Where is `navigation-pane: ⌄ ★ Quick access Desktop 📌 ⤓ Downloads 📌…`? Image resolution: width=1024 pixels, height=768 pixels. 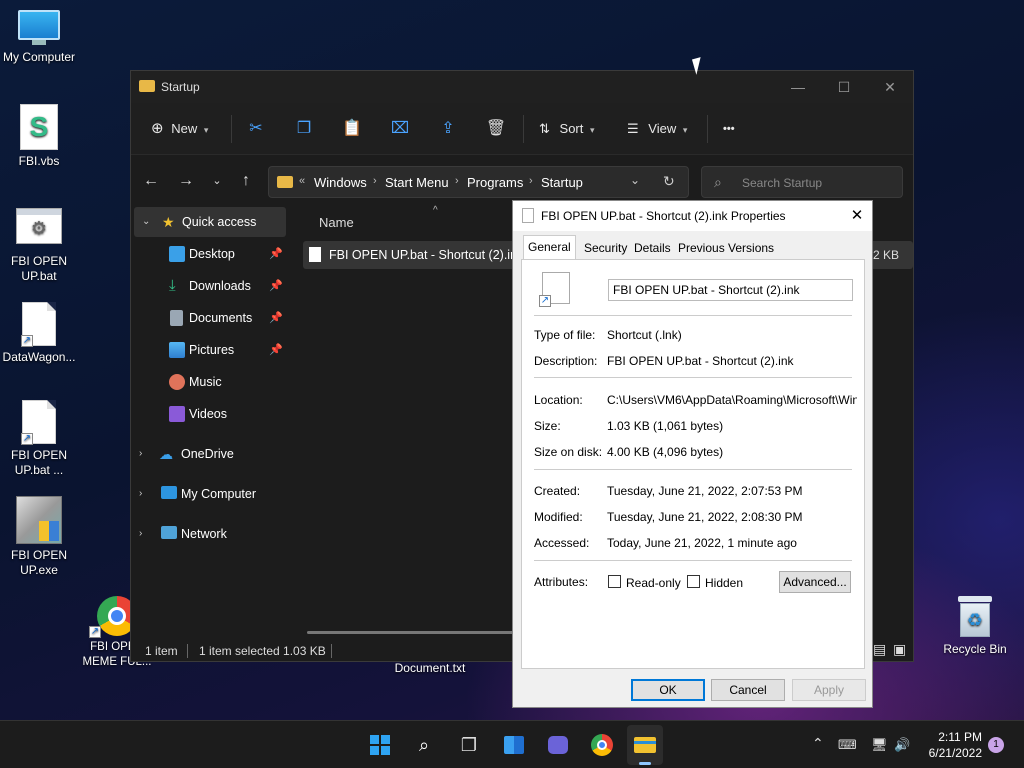
navigation-pane: ⌄ ★ Quick access Desktop 📌 ⤓ Downloads 📌… is located at coordinates (210, 418).